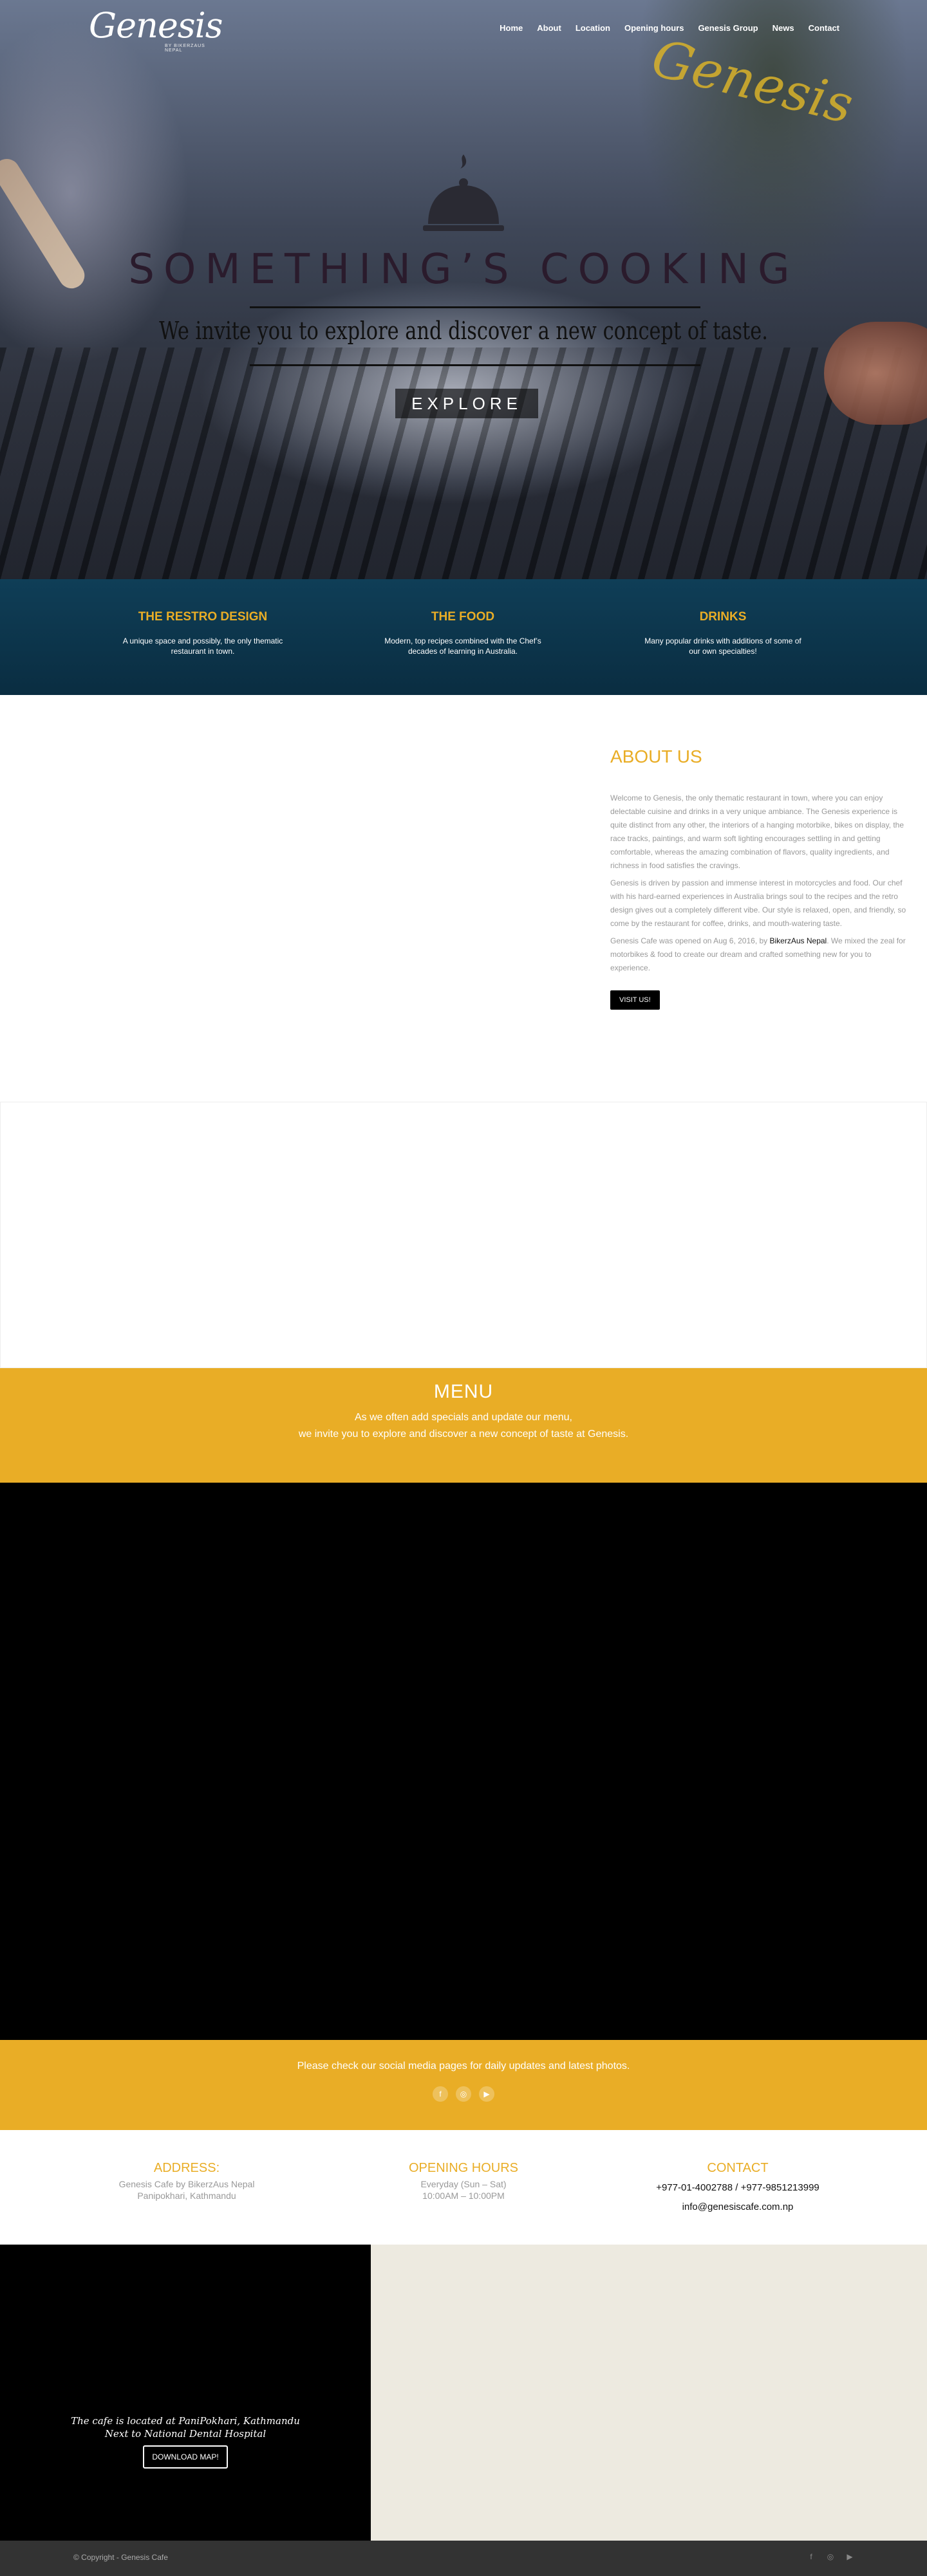 The width and height of the screenshot is (927, 2576). I want to click on feature-title: THE FOOD, so click(463, 617).